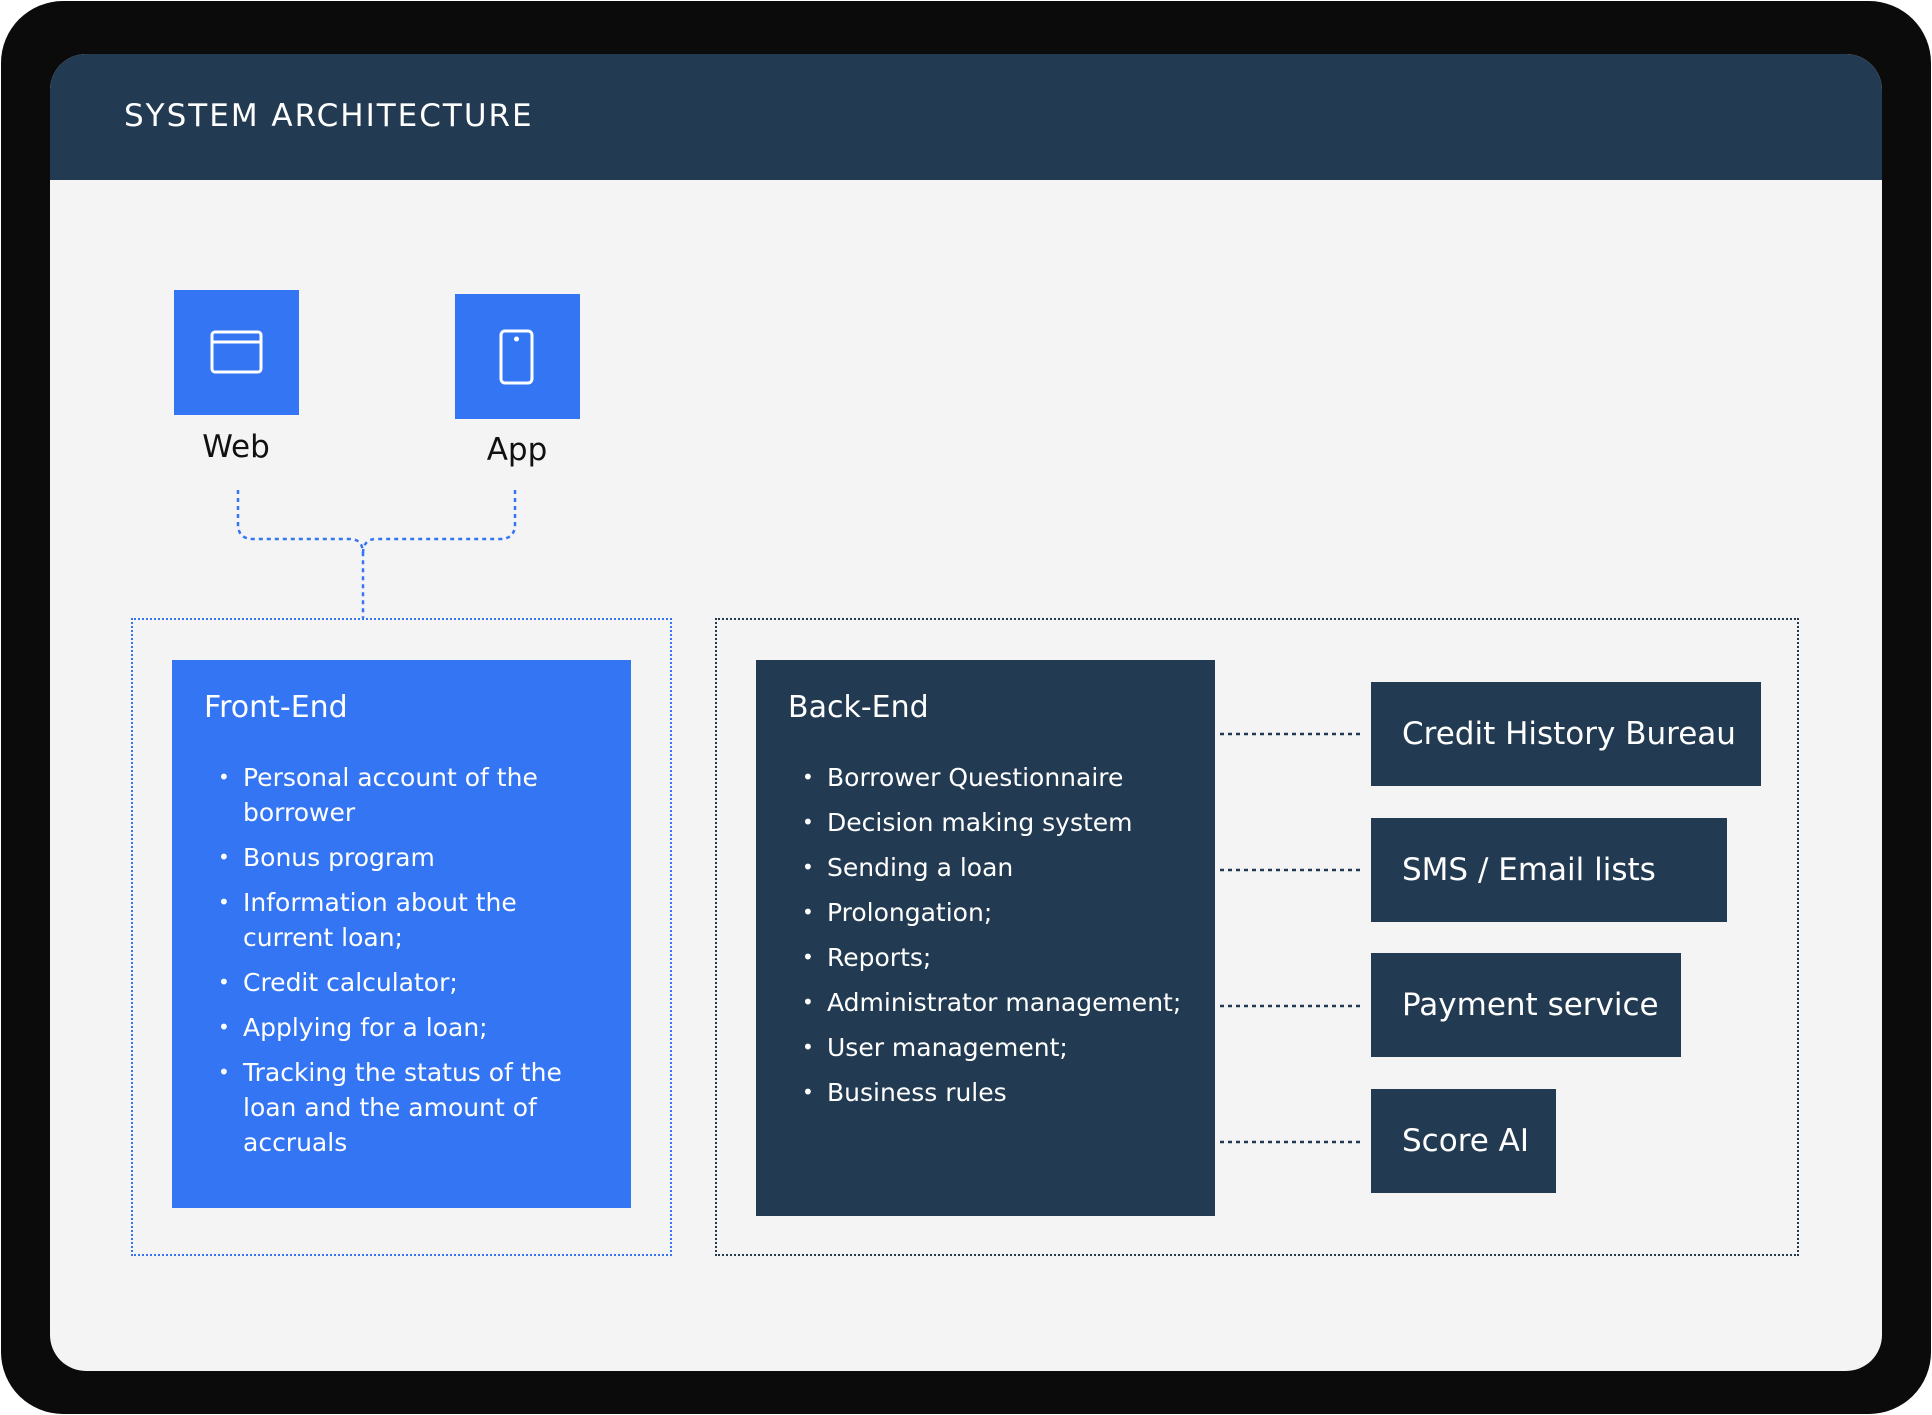  Describe the element at coordinates (1007, 867) in the screenshot. I see `list-item: • Sending a loan` at that location.